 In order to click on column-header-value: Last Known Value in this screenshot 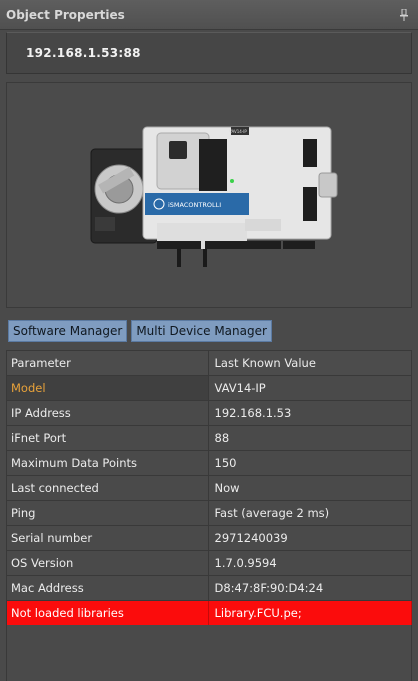, I will do `click(310, 363)`.